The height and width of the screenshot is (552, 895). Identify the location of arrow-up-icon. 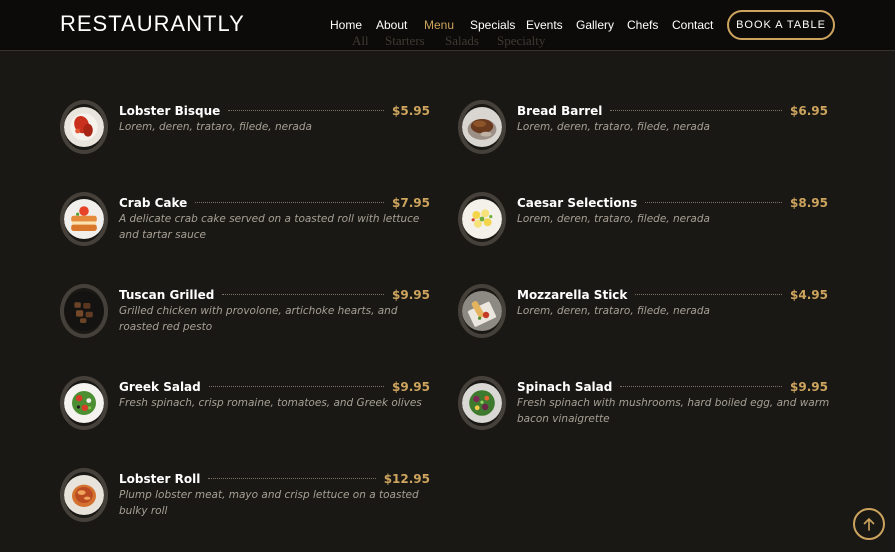
(869, 524).